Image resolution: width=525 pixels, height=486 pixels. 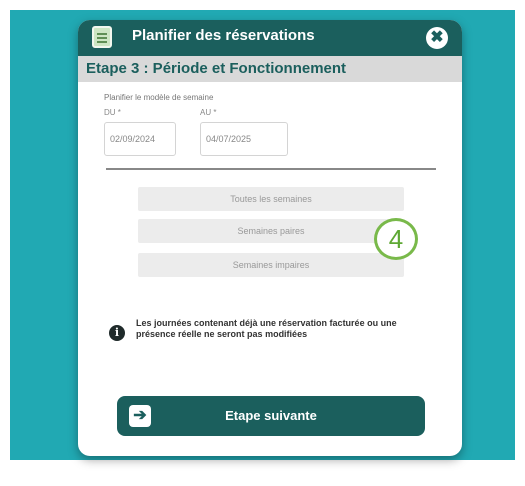 I want to click on next-step-button: Etape suivante ➔, so click(x=271, y=416).